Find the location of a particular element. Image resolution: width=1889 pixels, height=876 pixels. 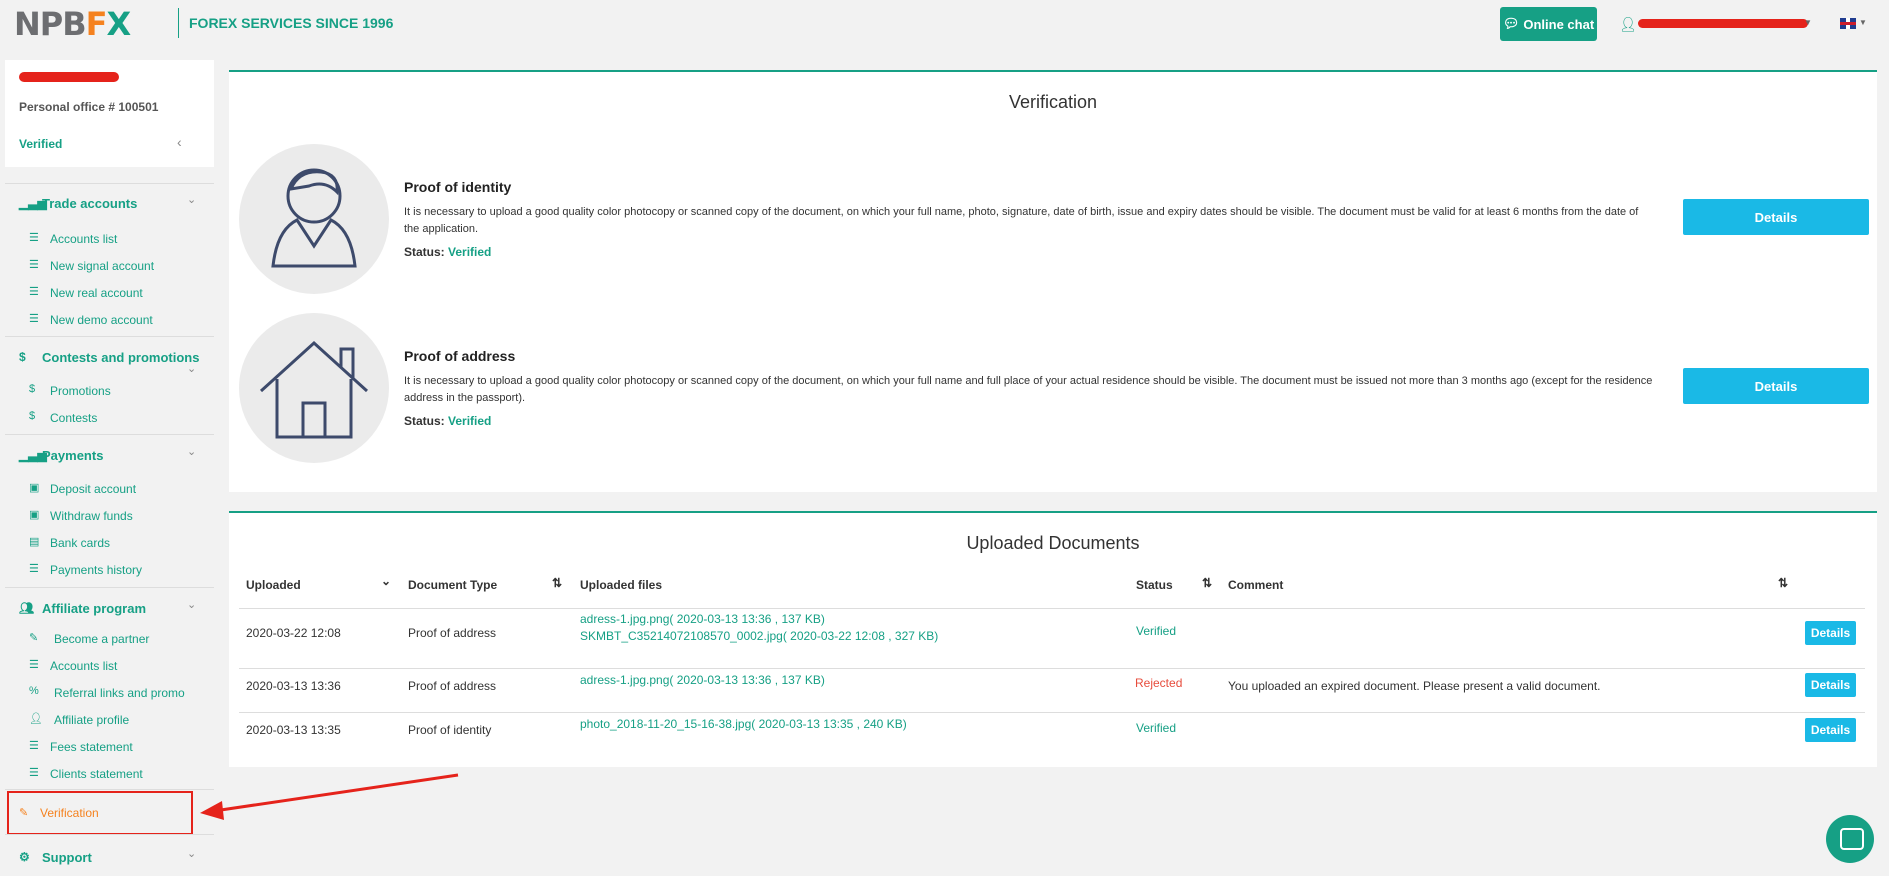

verification-title: Verification is located at coordinates (1053, 102).